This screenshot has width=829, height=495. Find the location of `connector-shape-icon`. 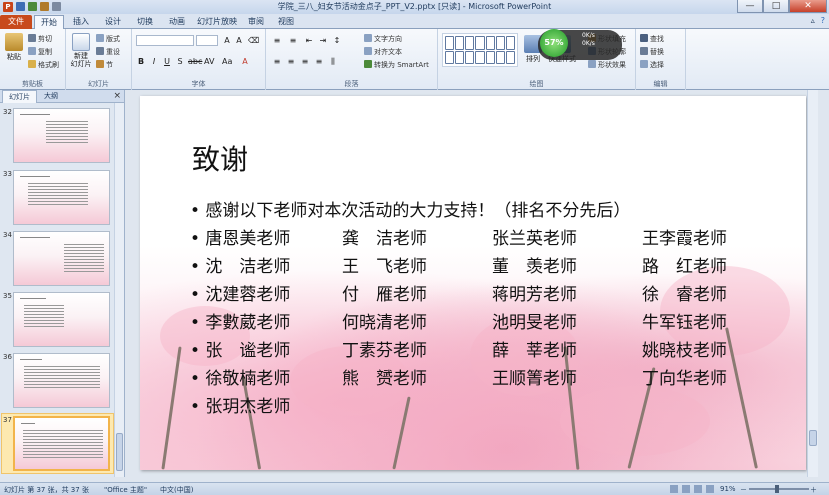

connector-shape-icon is located at coordinates (460, 57).